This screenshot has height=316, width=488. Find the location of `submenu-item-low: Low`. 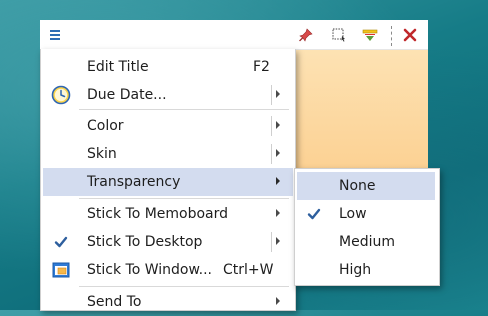

submenu-item-low: Low is located at coordinates (366, 214).